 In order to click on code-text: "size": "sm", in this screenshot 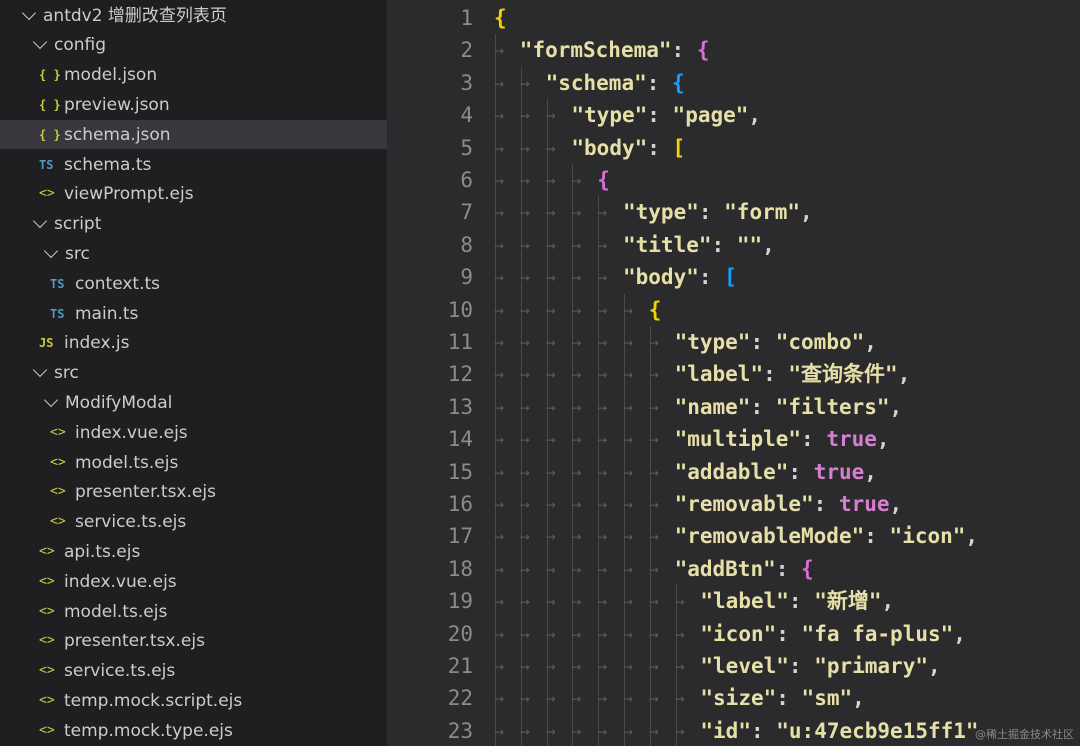, I will do `click(782, 698)`.